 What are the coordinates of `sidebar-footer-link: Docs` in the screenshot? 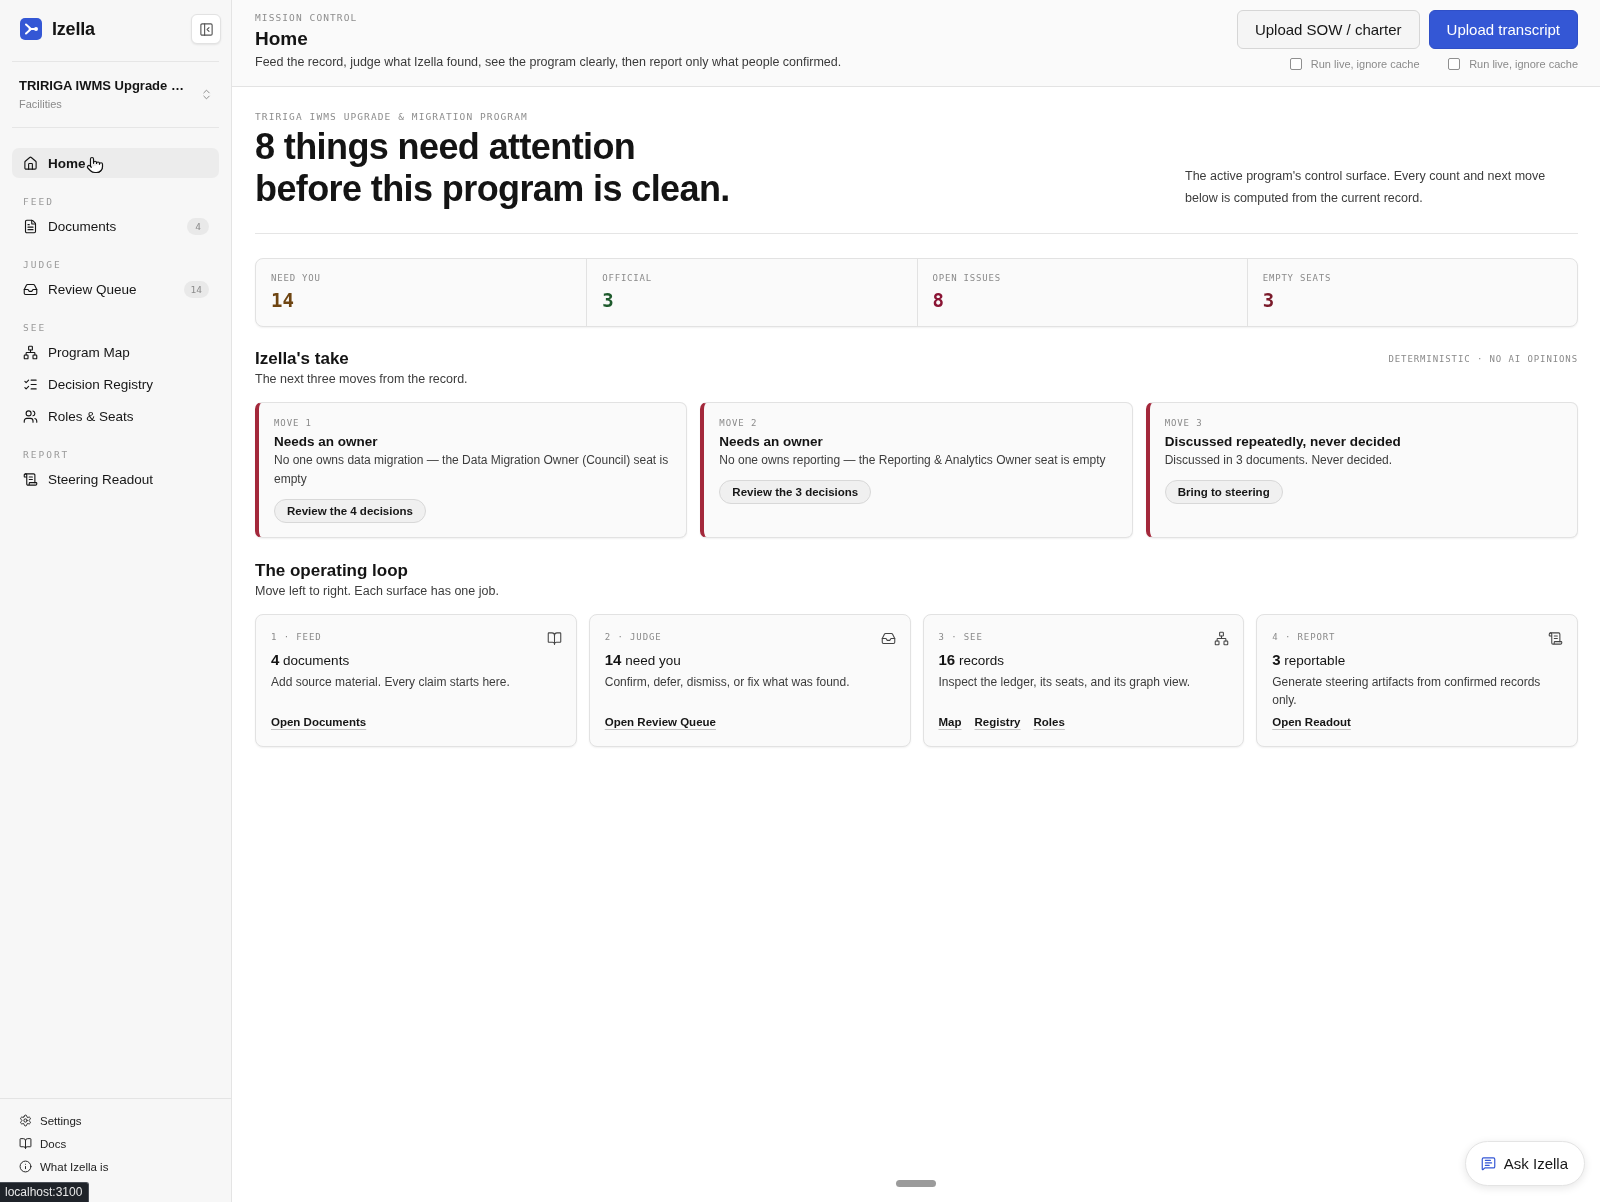 It's located at (43, 1143).